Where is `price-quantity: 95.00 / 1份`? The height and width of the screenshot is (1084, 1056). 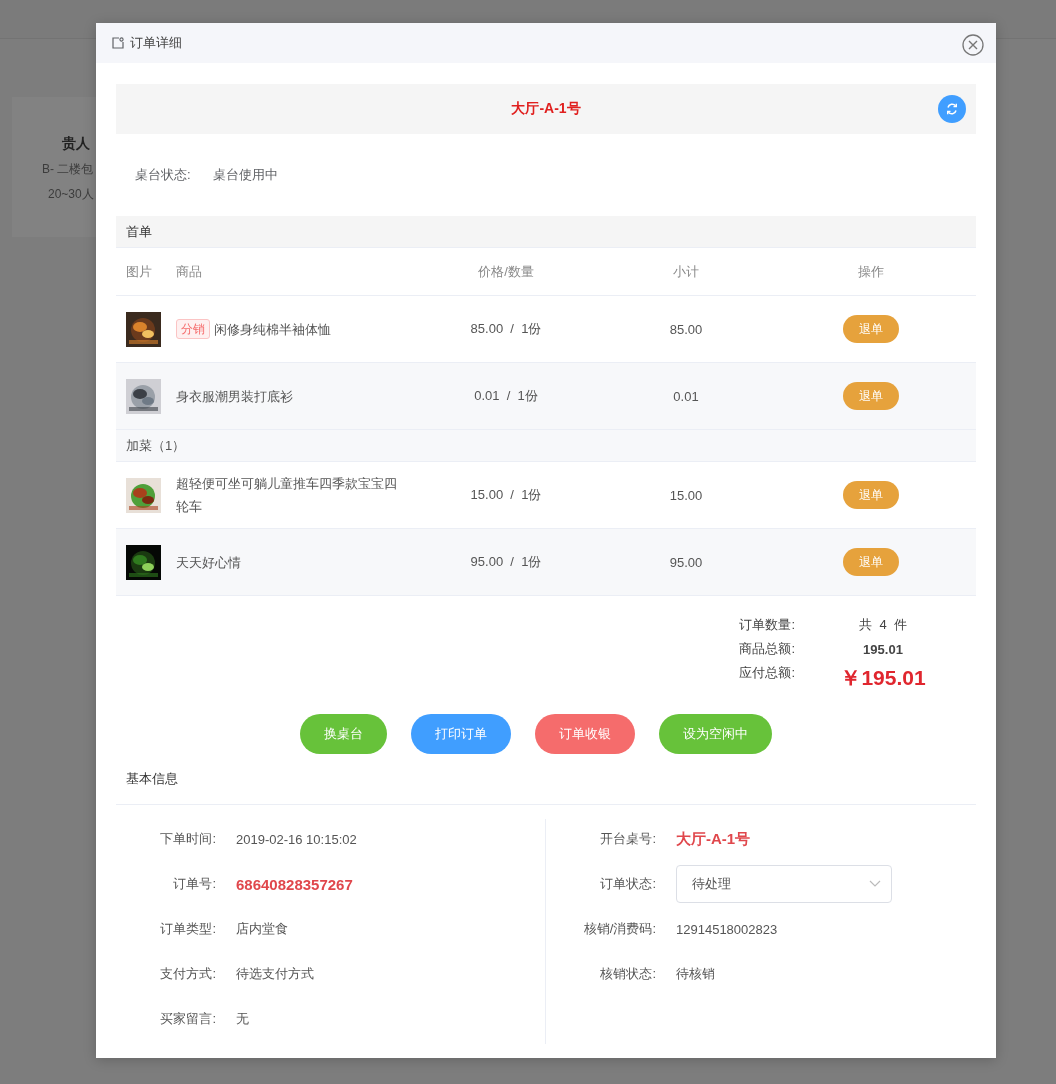 price-quantity: 95.00 / 1份 is located at coordinates (506, 562).